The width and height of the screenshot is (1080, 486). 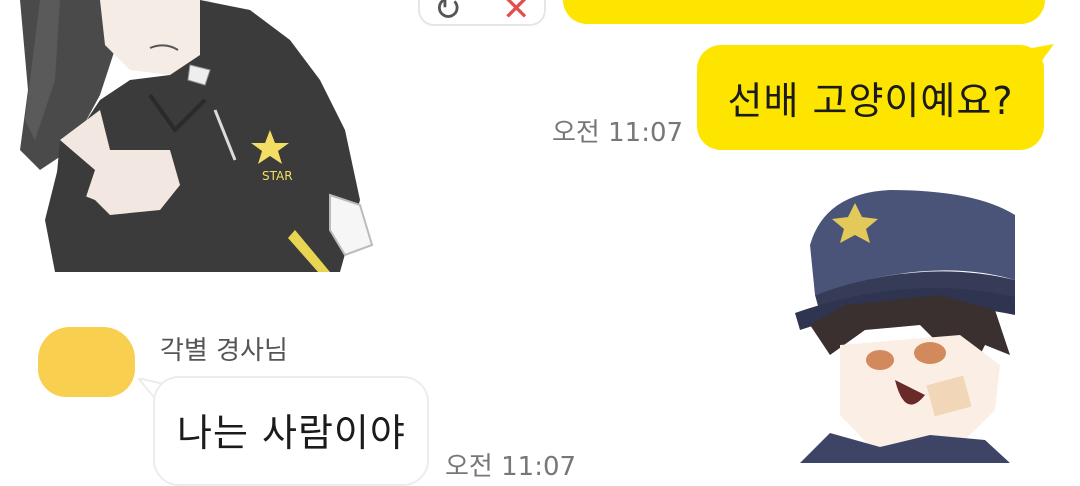 What do you see at coordinates (895, 324) in the screenshot?
I see `police-officer-sticker` at bounding box center [895, 324].